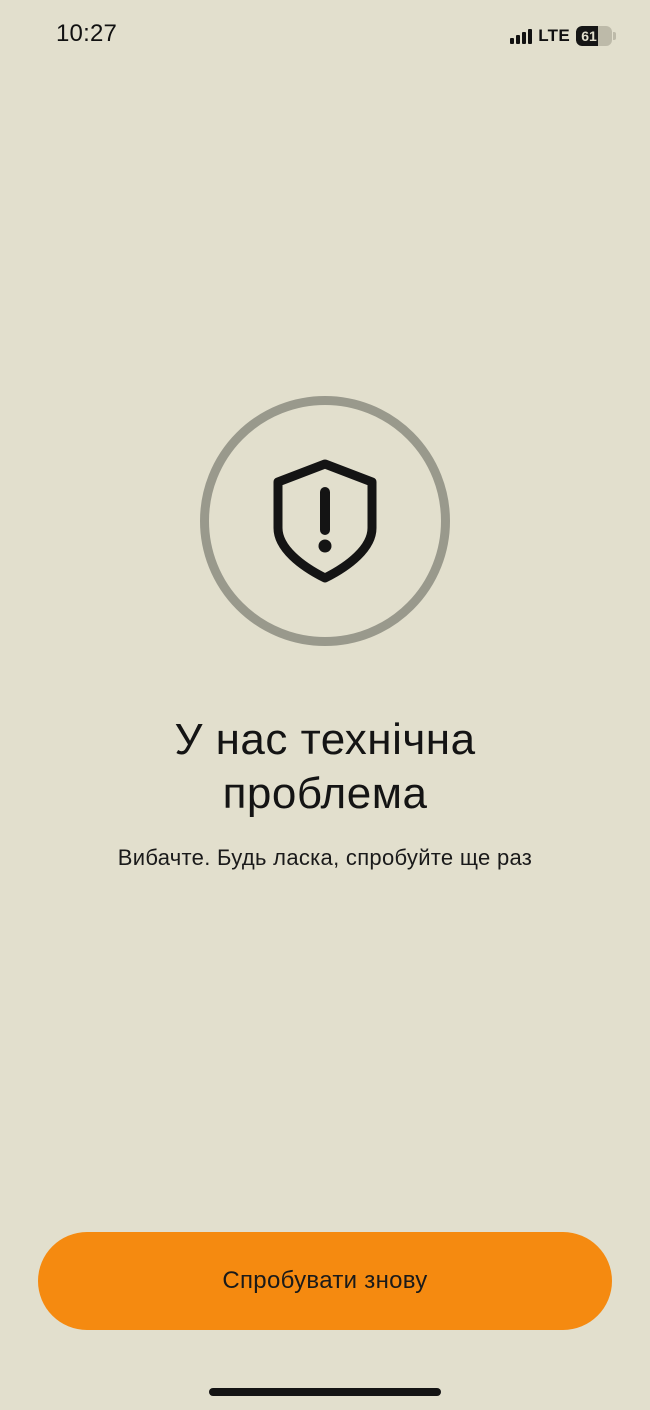 Image resolution: width=650 pixels, height=1410 pixels. I want to click on error-title-line2: проблема, so click(325, 793).